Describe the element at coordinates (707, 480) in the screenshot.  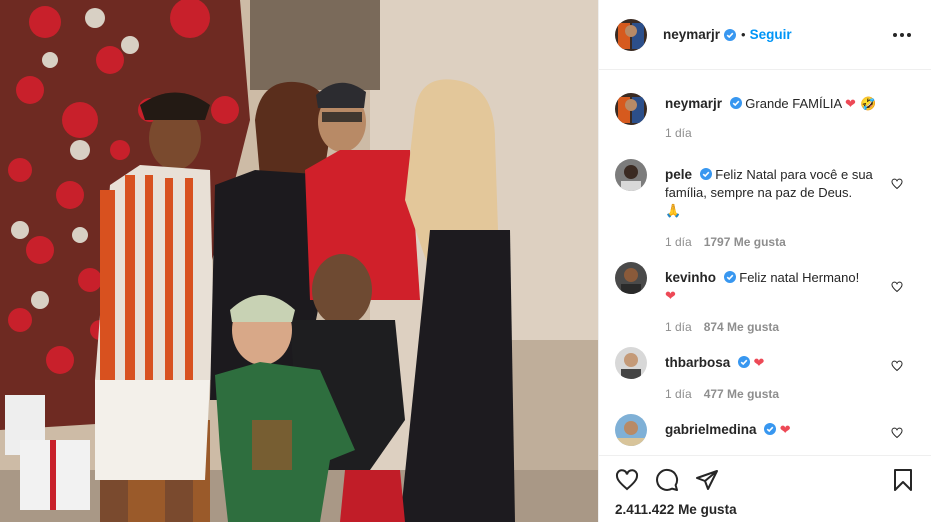
I see `share-icon` at that location.